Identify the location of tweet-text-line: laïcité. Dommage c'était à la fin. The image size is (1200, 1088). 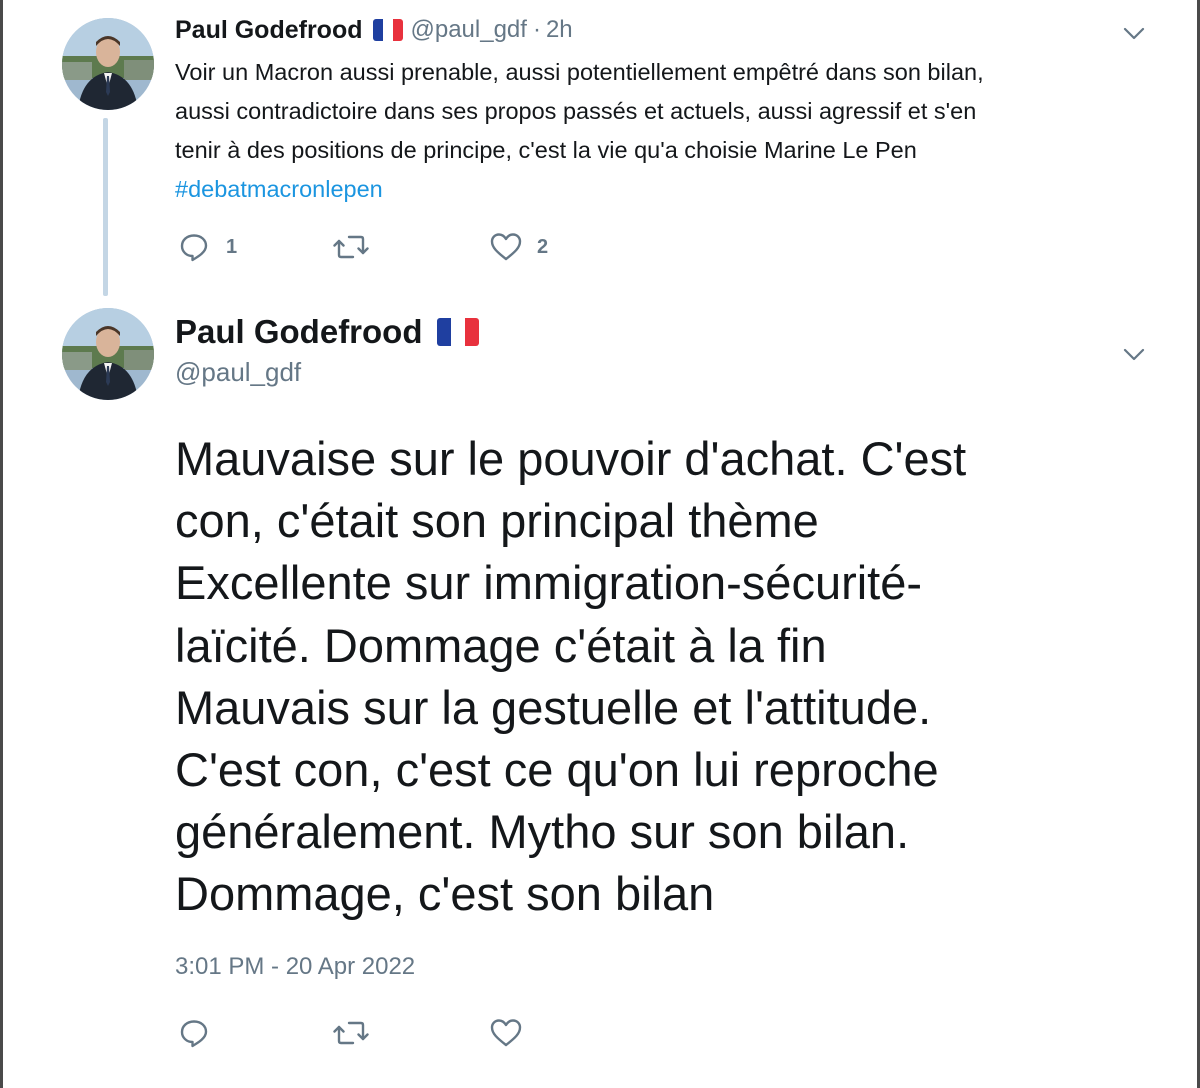
(501, 645).